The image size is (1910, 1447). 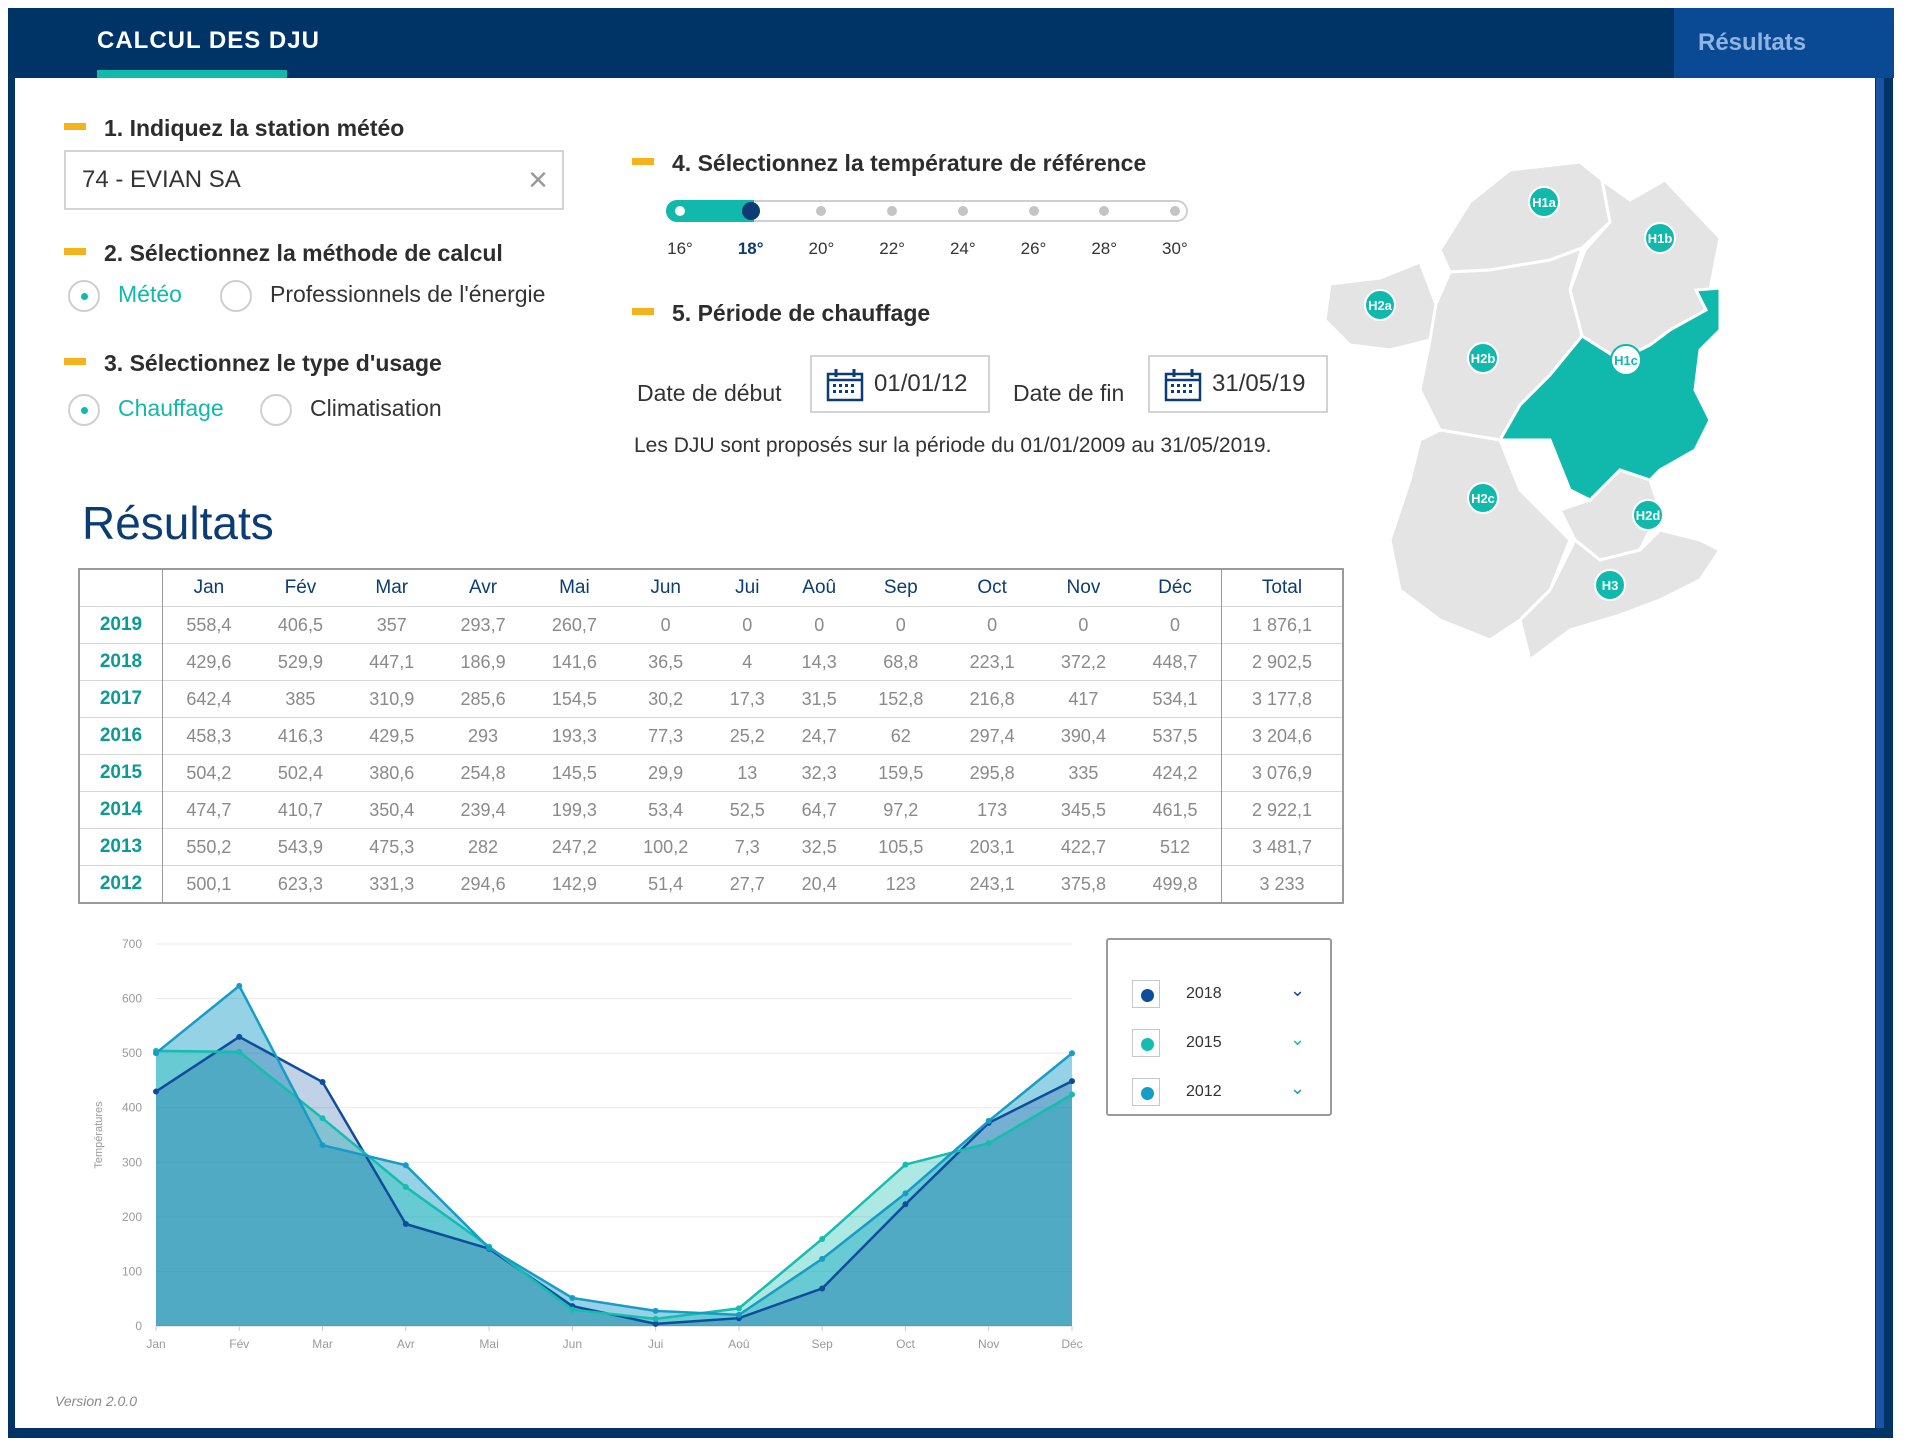 What do you see at coordinates (666, 847) in the screenshot?
I see `table-cell: 100,2` at bounding box center [666, 847].